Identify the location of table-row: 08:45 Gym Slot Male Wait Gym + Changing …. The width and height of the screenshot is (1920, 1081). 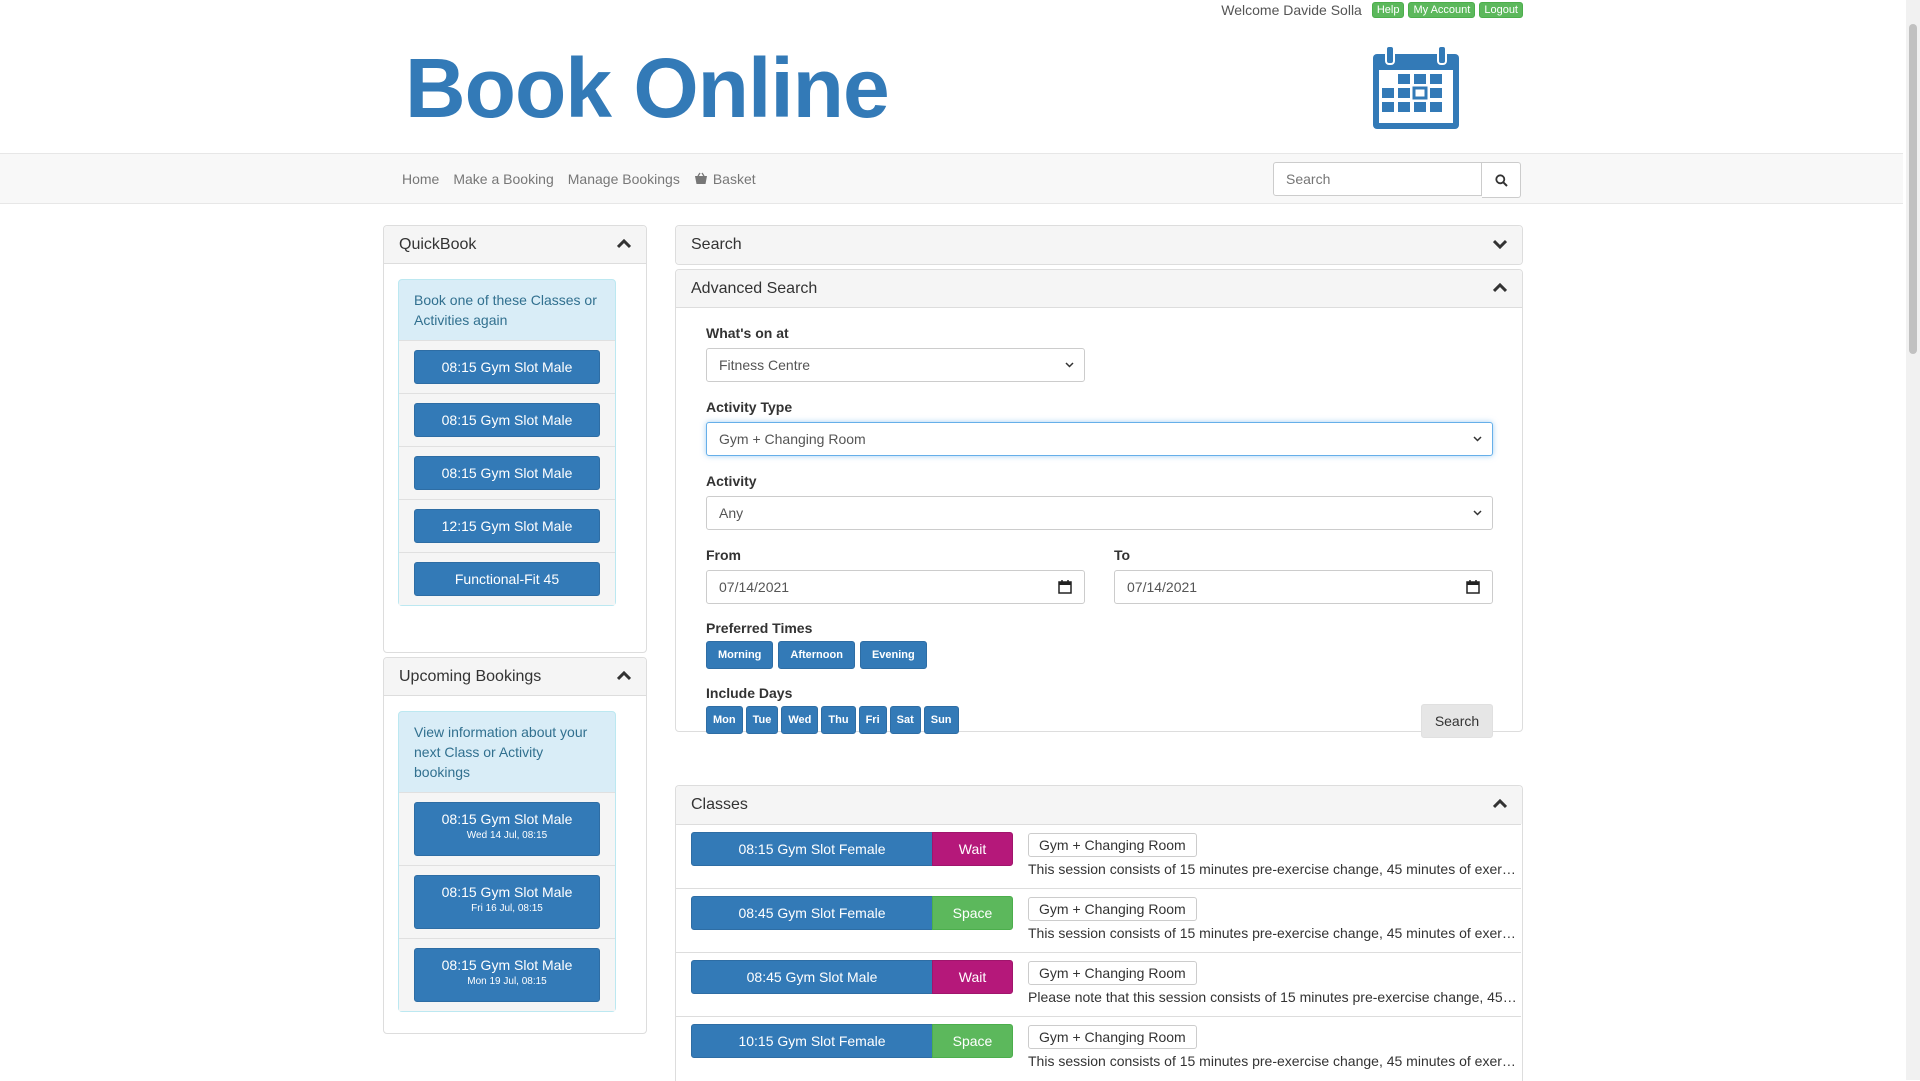
(1098, 984).